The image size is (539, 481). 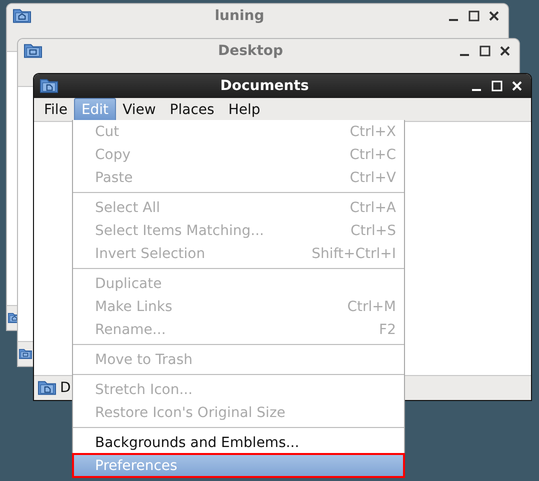 I want to click on location-label: D, so click(x=65, y=388).